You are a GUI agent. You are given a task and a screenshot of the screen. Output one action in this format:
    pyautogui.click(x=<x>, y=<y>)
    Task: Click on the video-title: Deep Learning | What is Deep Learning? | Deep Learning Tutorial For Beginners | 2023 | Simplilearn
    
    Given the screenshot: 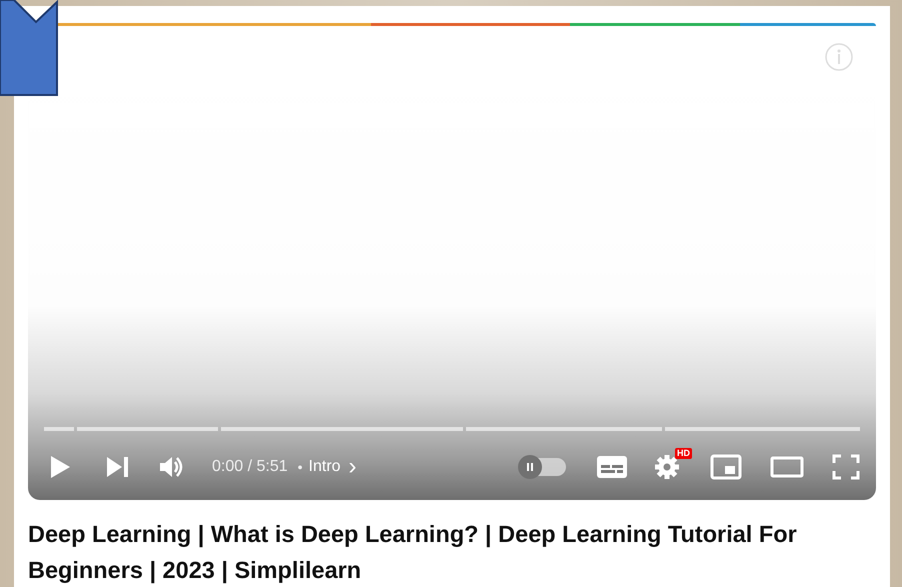 What is the action you would take?
    pyautogui.click(x=413, y=553)
    